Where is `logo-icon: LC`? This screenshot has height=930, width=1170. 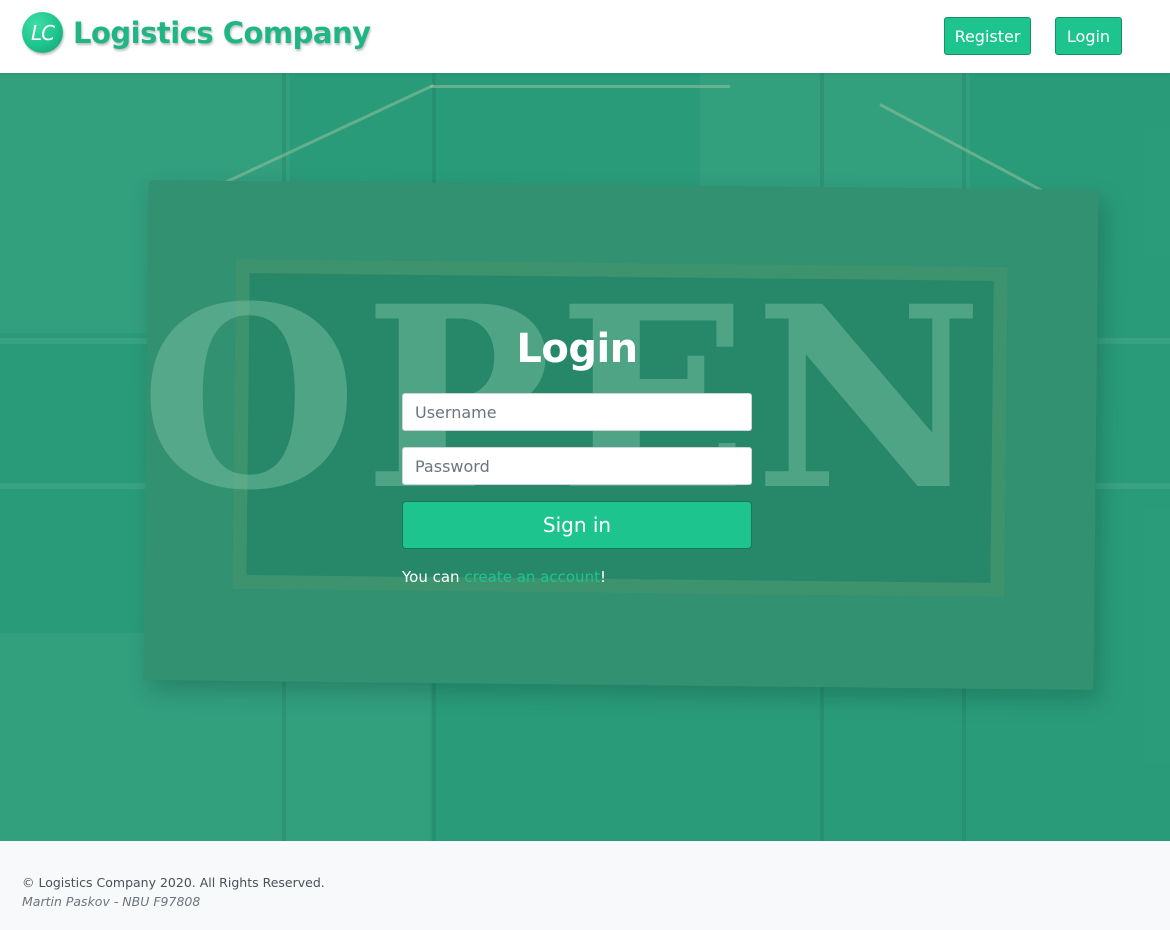
logo-icon: LC is located at coordinates (42, 32).